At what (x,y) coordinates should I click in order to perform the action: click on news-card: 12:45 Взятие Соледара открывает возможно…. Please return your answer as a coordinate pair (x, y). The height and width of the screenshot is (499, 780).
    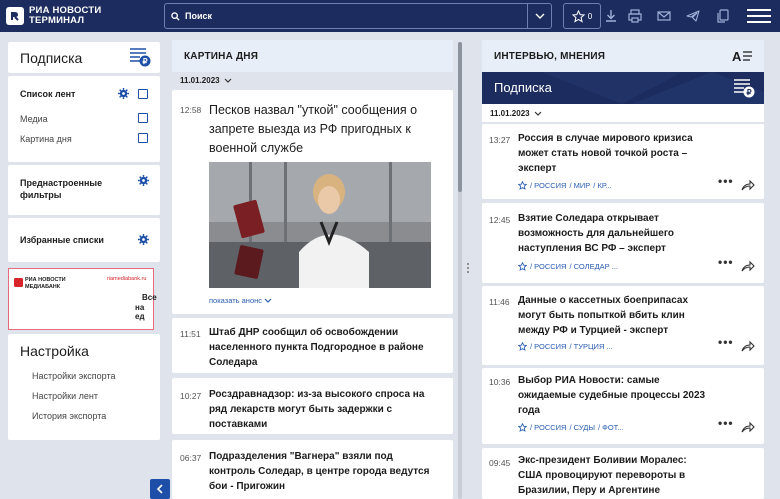
    Looking at the image, I should click on (623, 243).